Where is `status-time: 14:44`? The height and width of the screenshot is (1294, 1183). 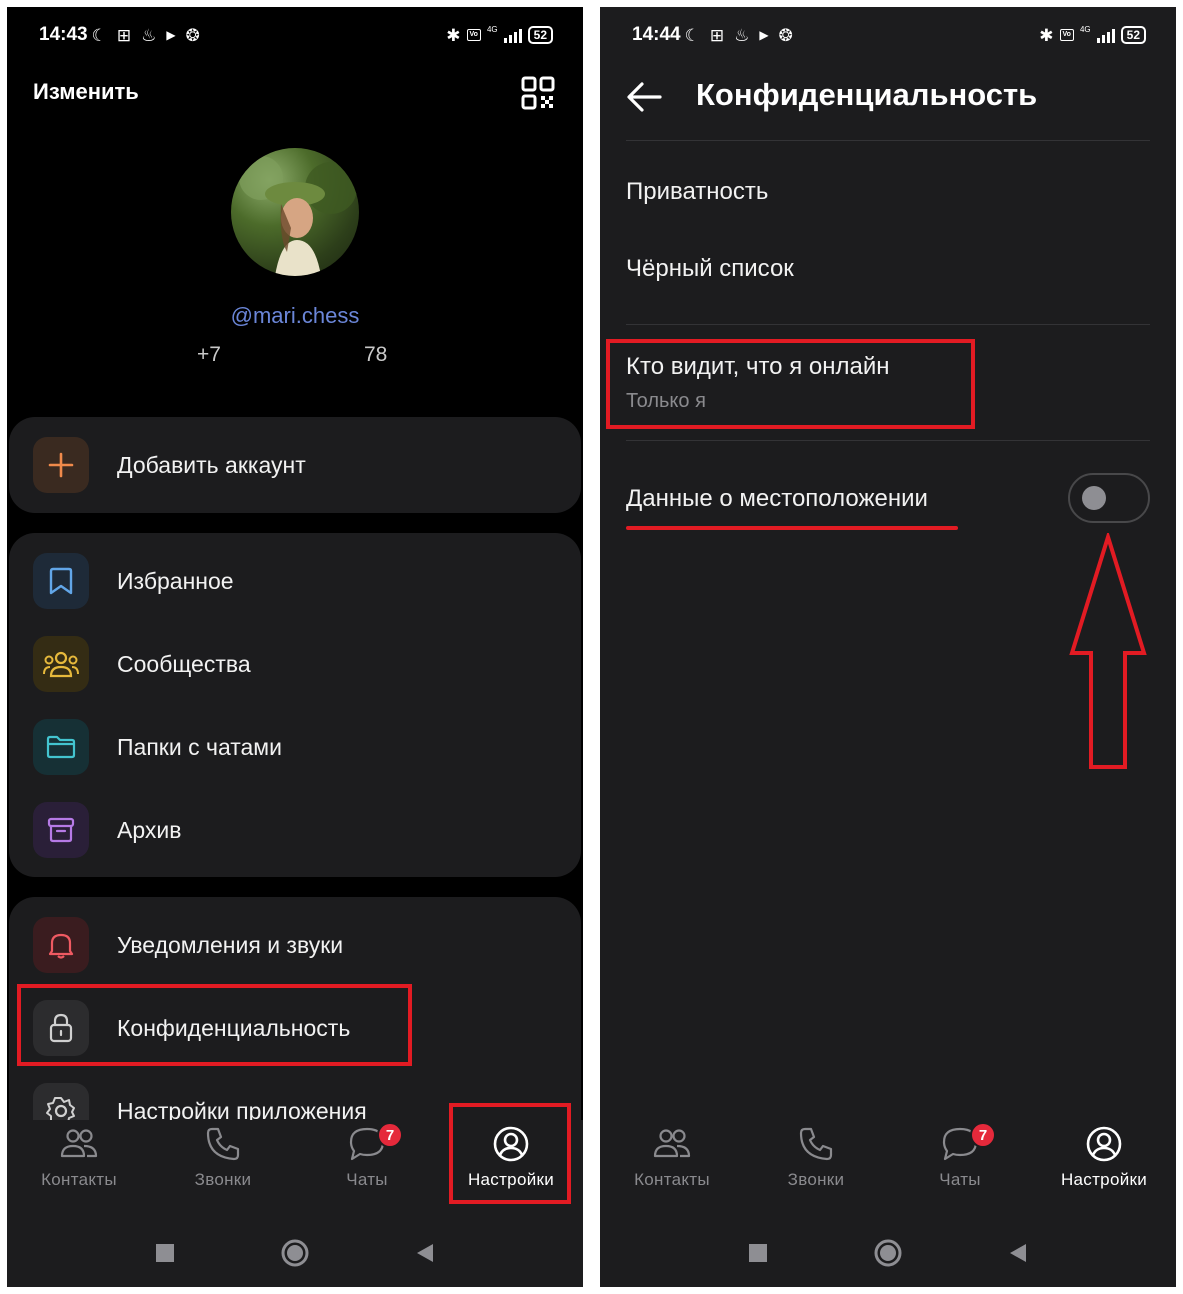
status-time: 14:44 is located at coordinates (656, 34).